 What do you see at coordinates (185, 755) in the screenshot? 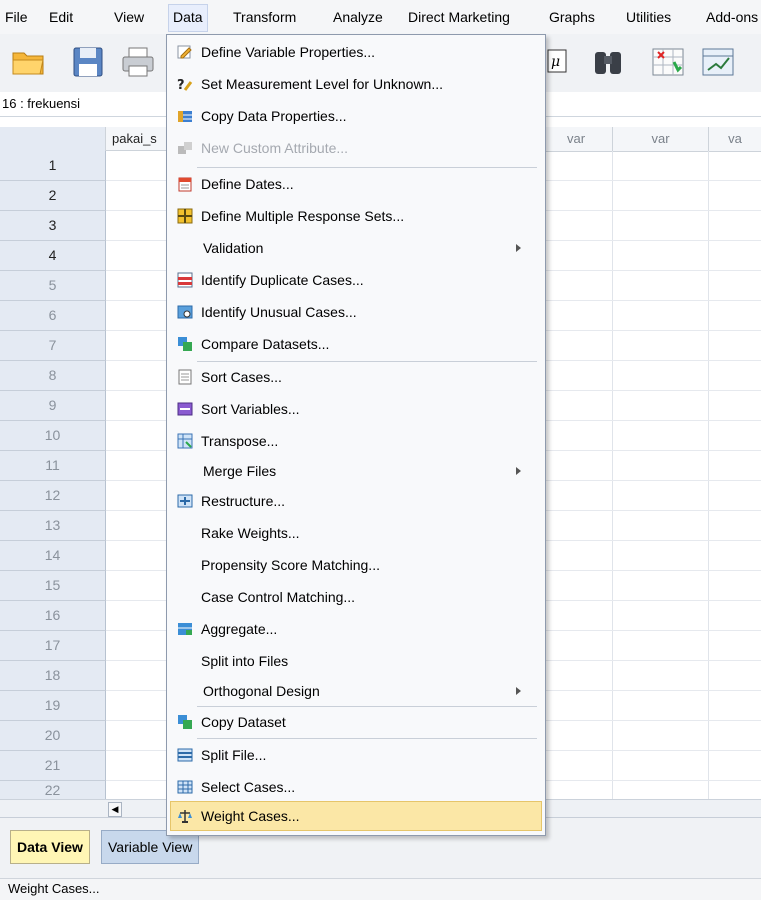
I see `split-file-icon` at bounding box center [185, 755].